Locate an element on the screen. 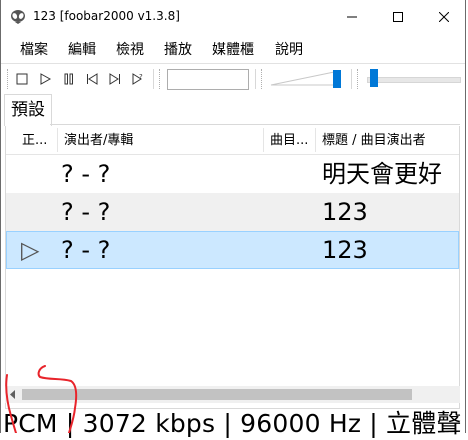  menu-help: 說明 is located at coordinates (289, 49).